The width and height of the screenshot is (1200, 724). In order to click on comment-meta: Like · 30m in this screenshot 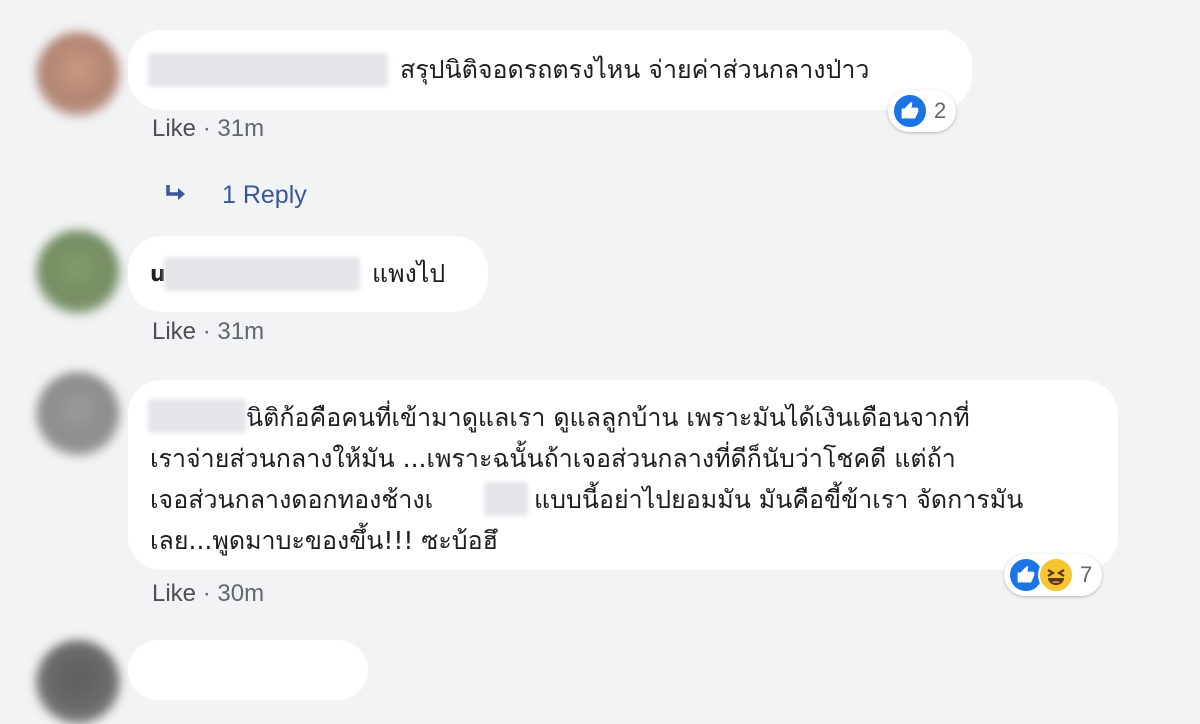, I will do `click(208, 594)`.